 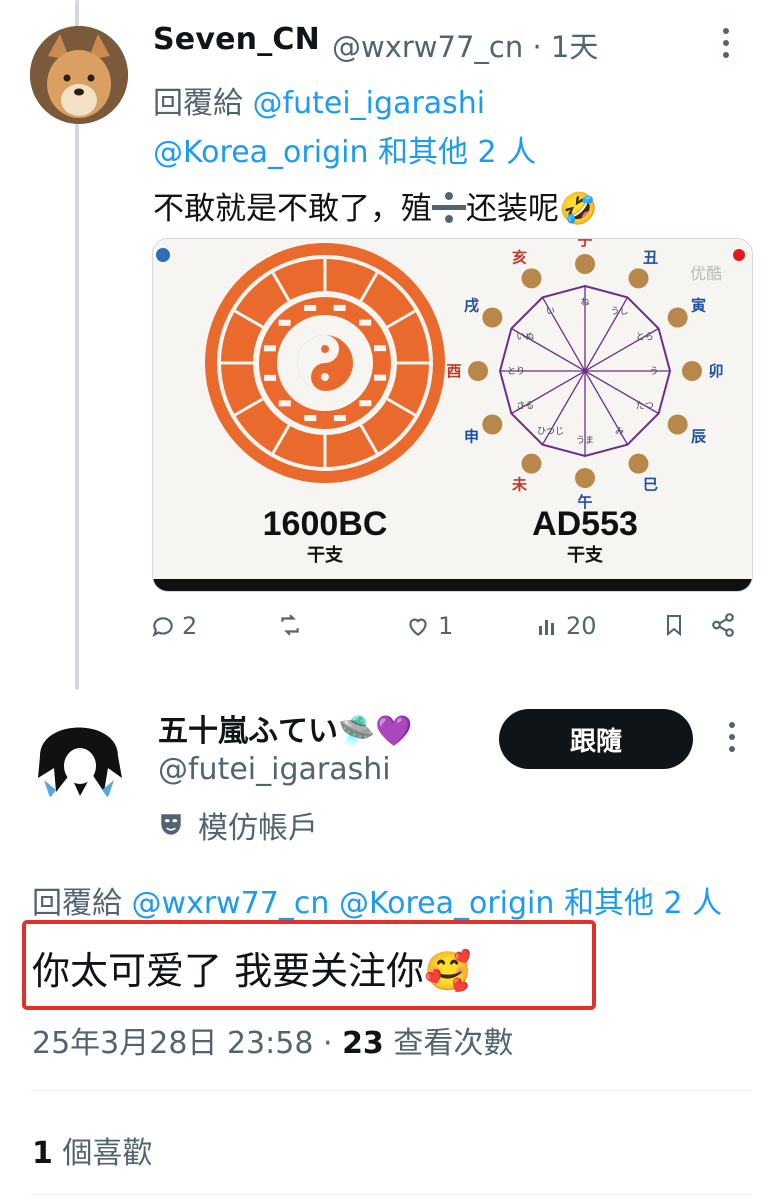 What do you see at coordinates (674, 625) in the screenshot?
I see `bookmark-button` at bounding box center [674, 625].